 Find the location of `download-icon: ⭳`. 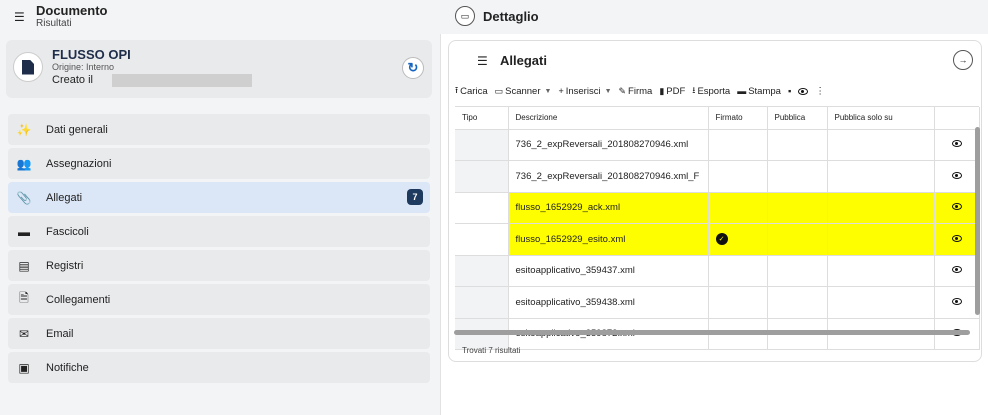

download-icon: ⭳ is located at coordinates (694, 90).